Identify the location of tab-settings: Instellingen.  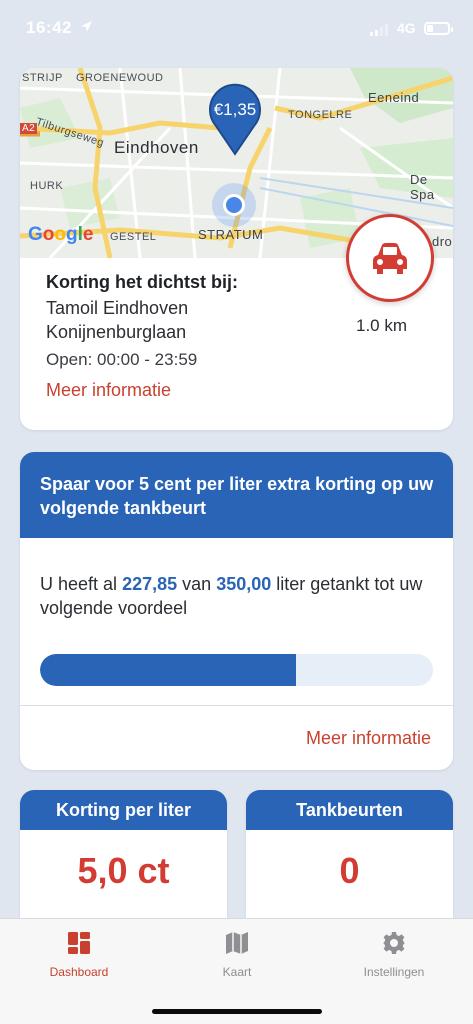
(394, 959).